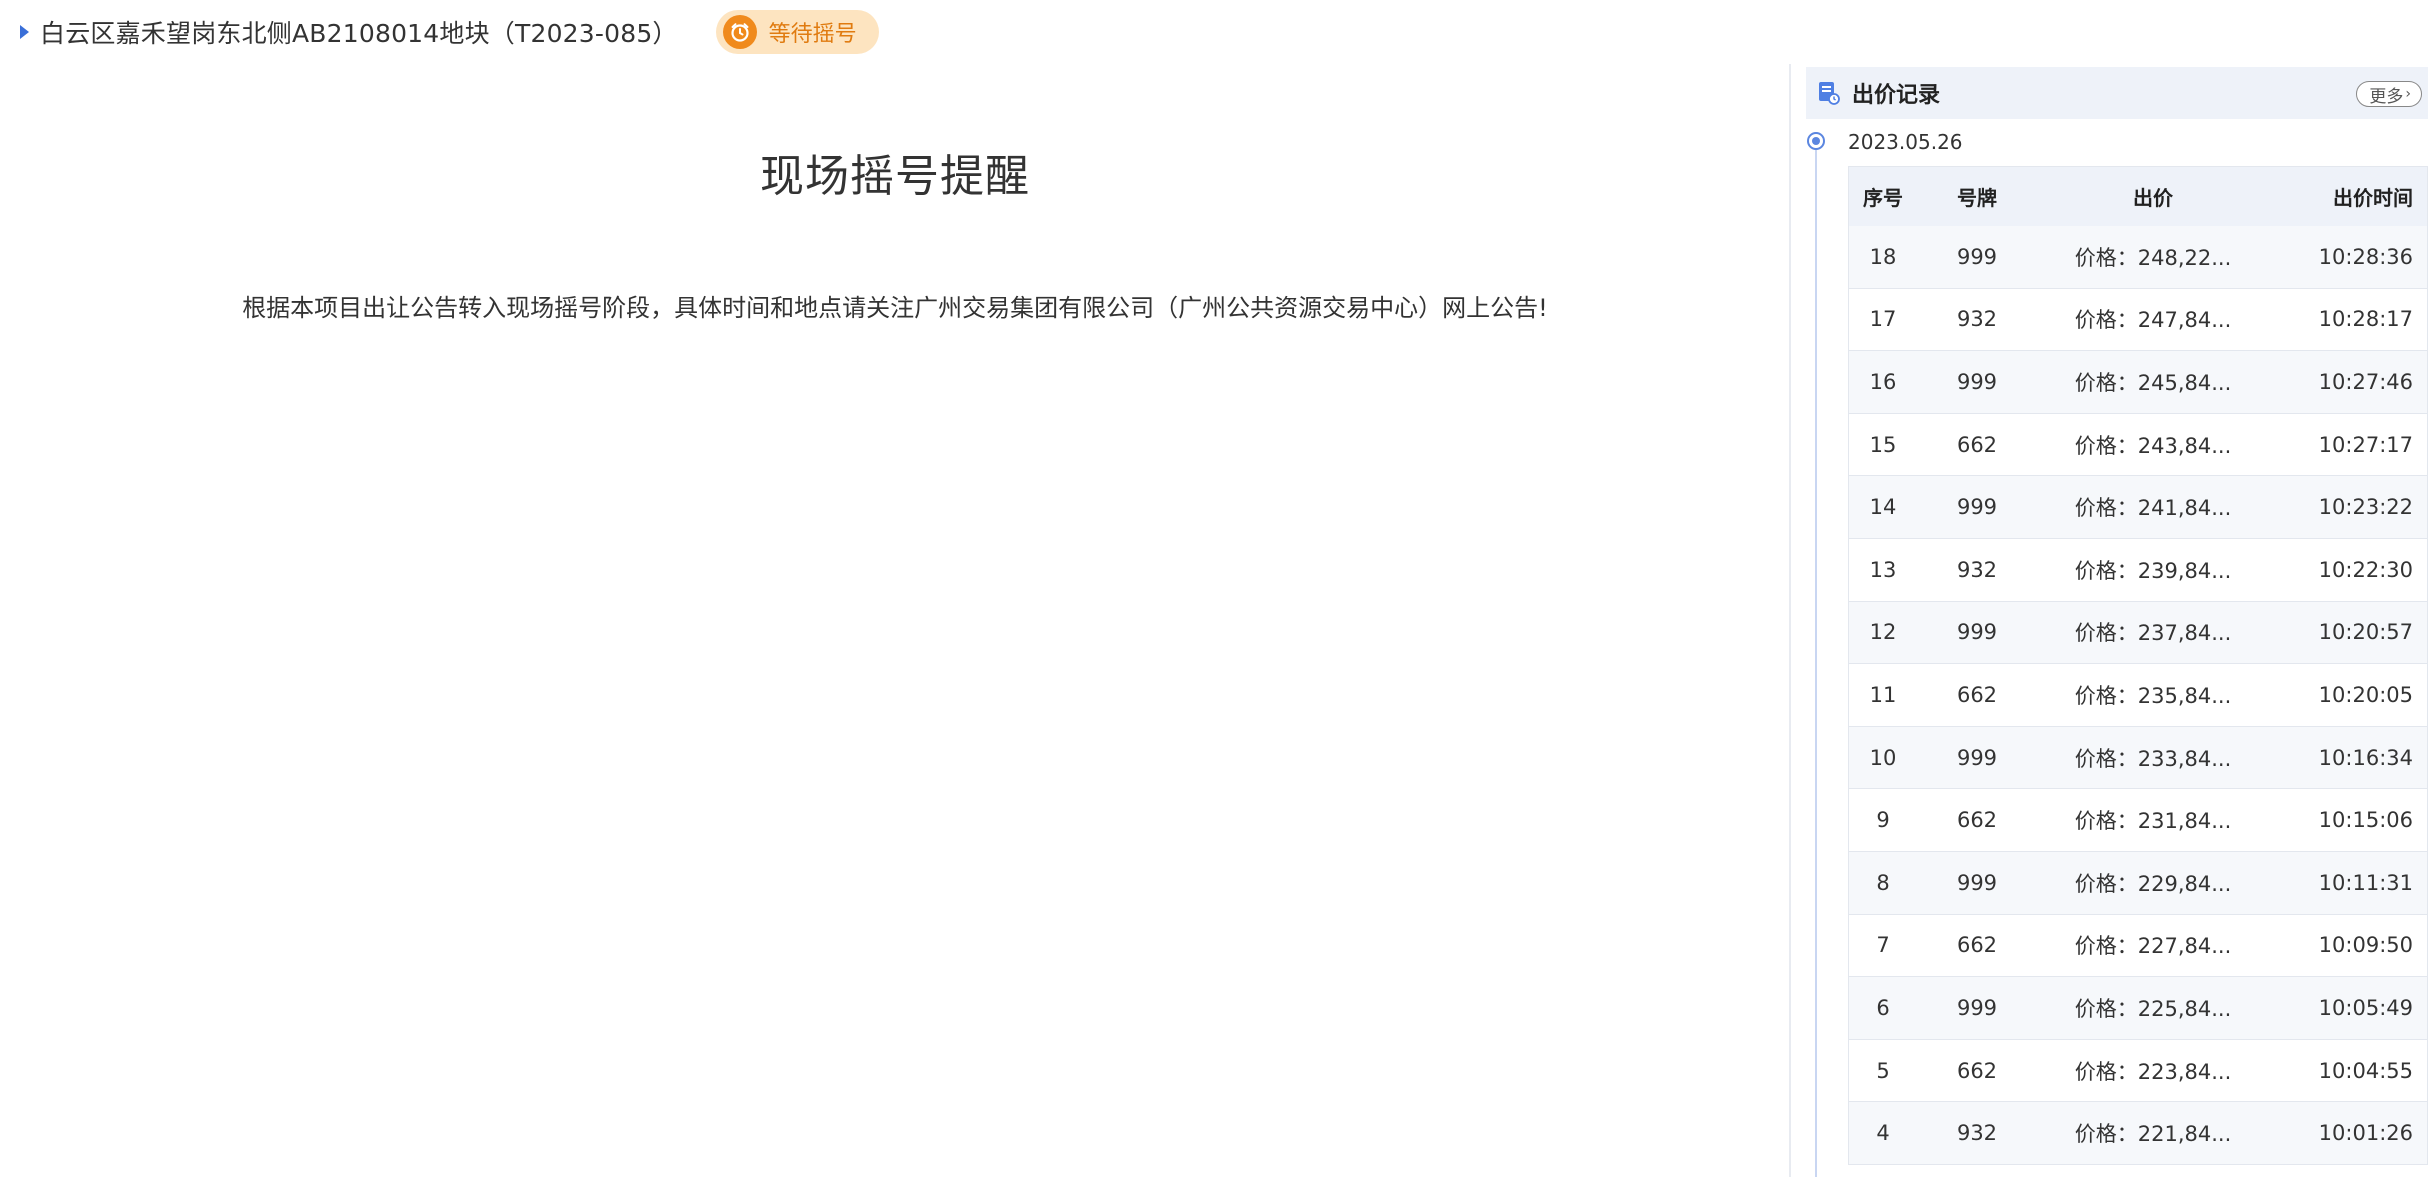 The height and width of the screenshot is (1177, 2431). What do you see at coordinates (1883, 381) in the screenshot?
I see `cell-seq: 16` at bounding box center [1883, 381].